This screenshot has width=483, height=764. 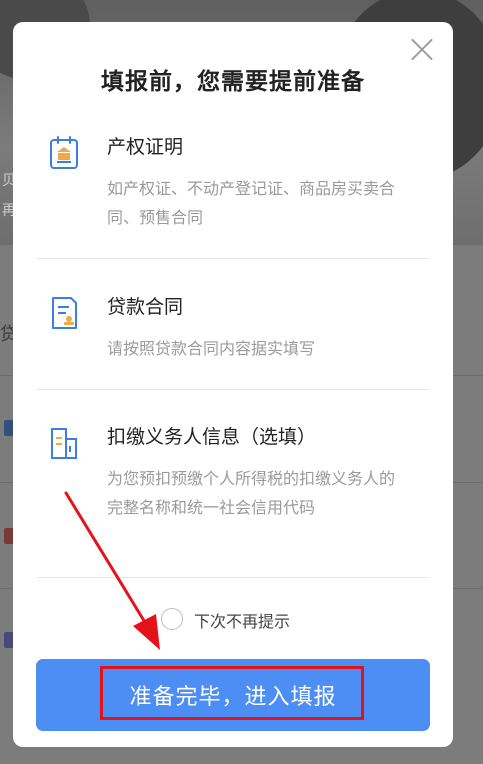 I want to click on close-icon, so click(x=422, y=49).